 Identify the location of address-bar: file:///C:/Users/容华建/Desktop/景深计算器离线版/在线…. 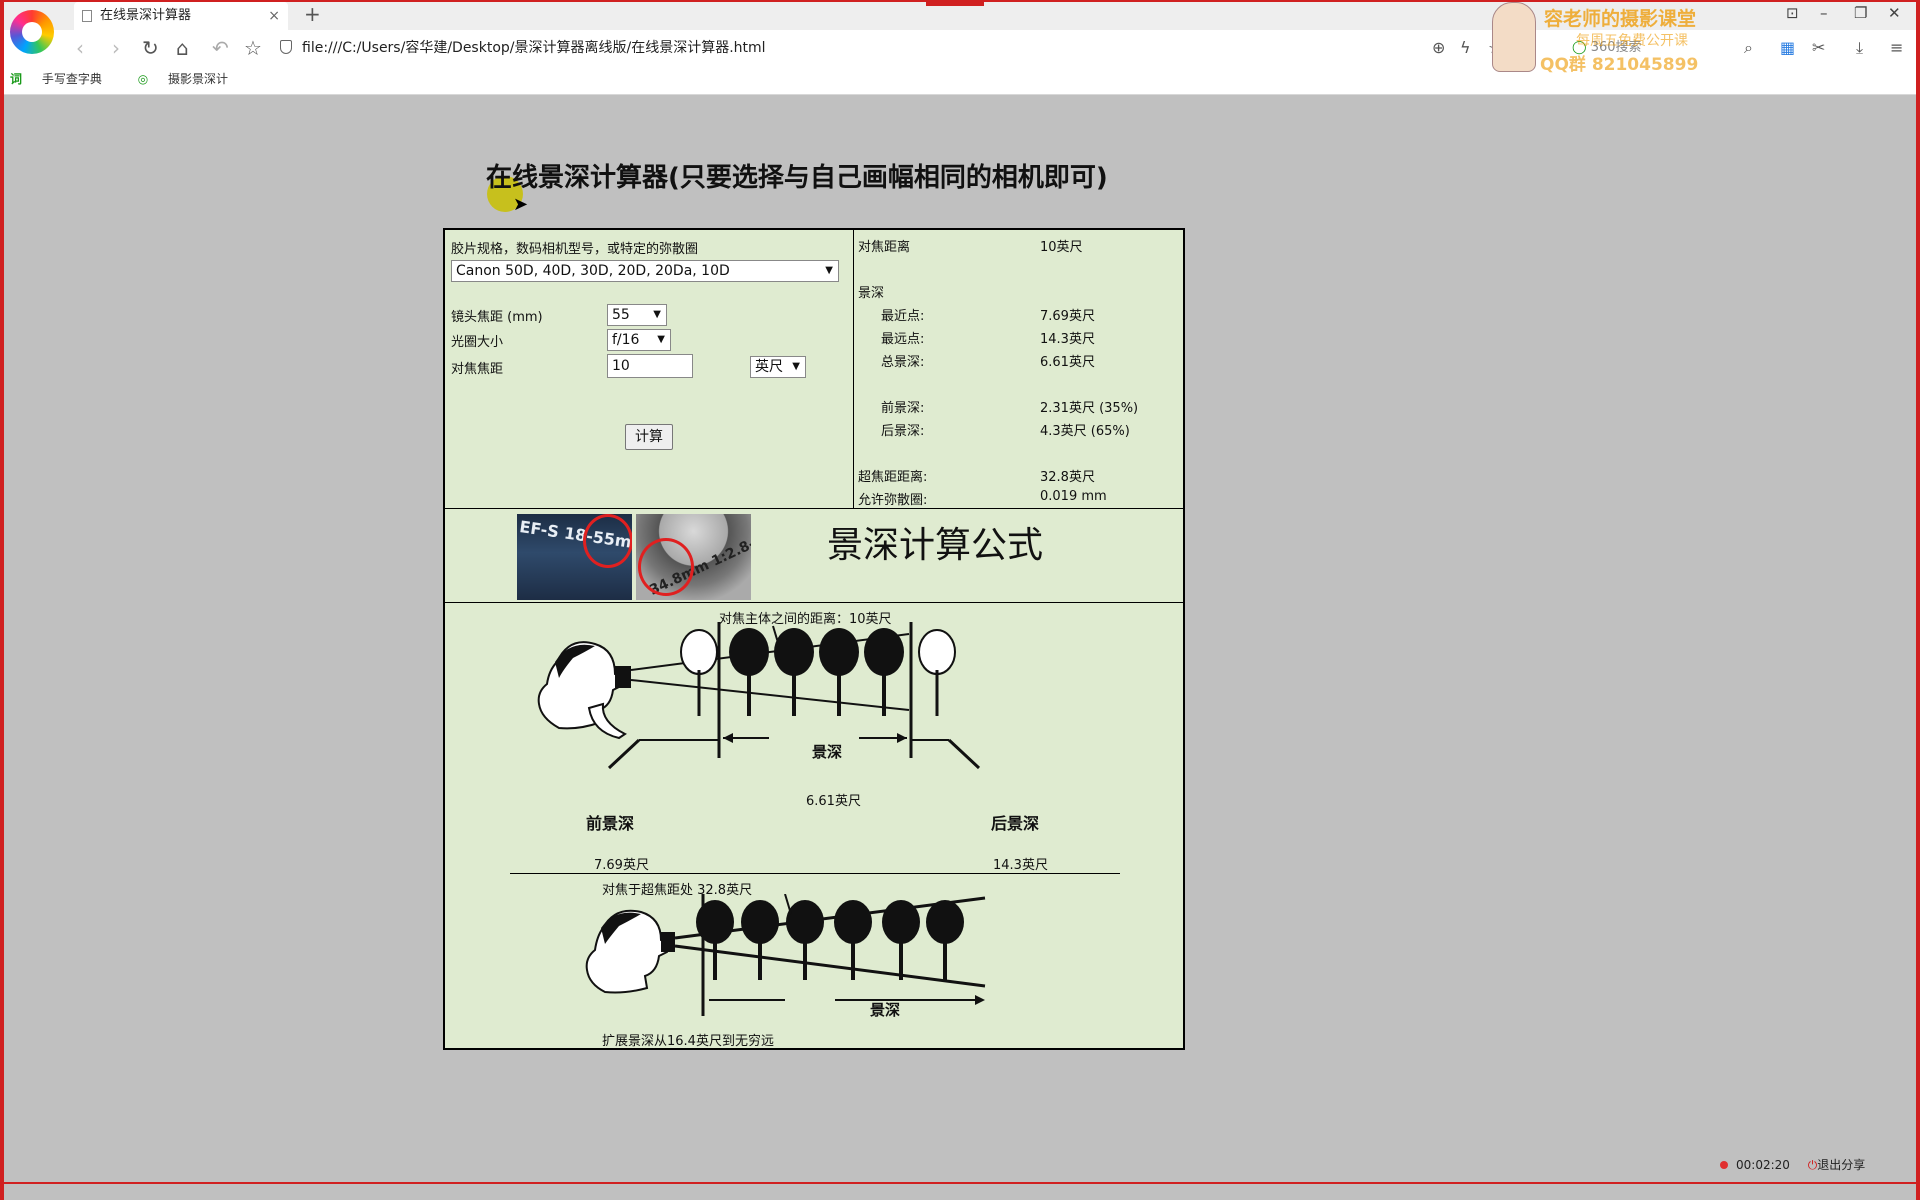
(840, 48).